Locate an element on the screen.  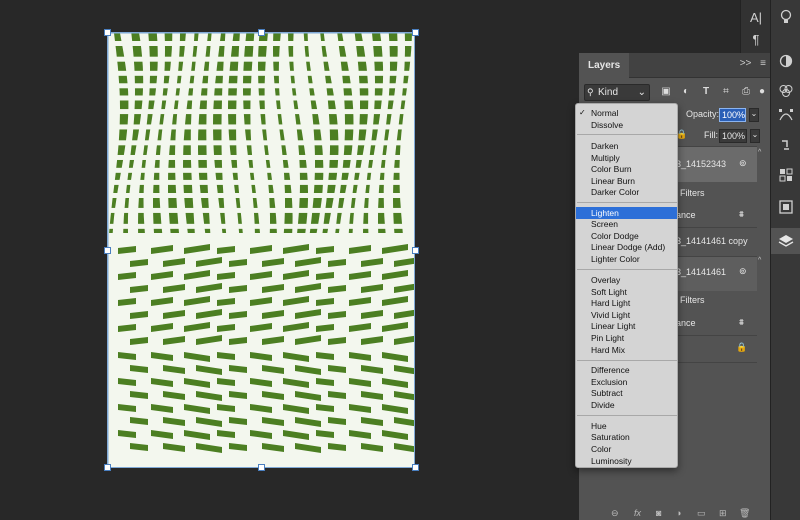
history-icon is located at coordinates (785, 145).